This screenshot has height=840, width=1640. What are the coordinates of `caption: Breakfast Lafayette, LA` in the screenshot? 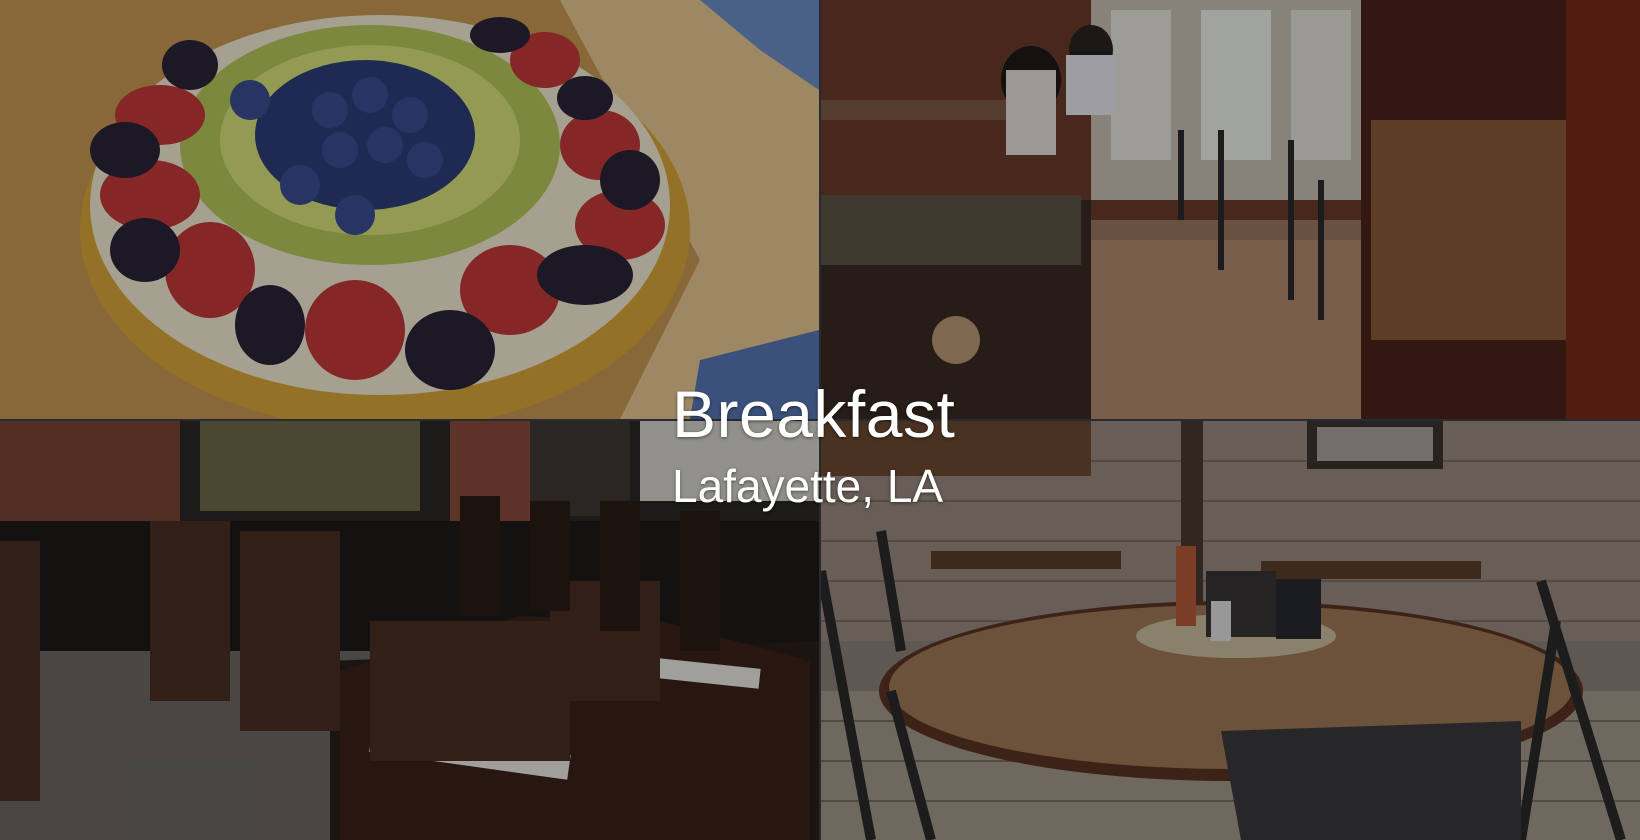 It's located at (813, 445).